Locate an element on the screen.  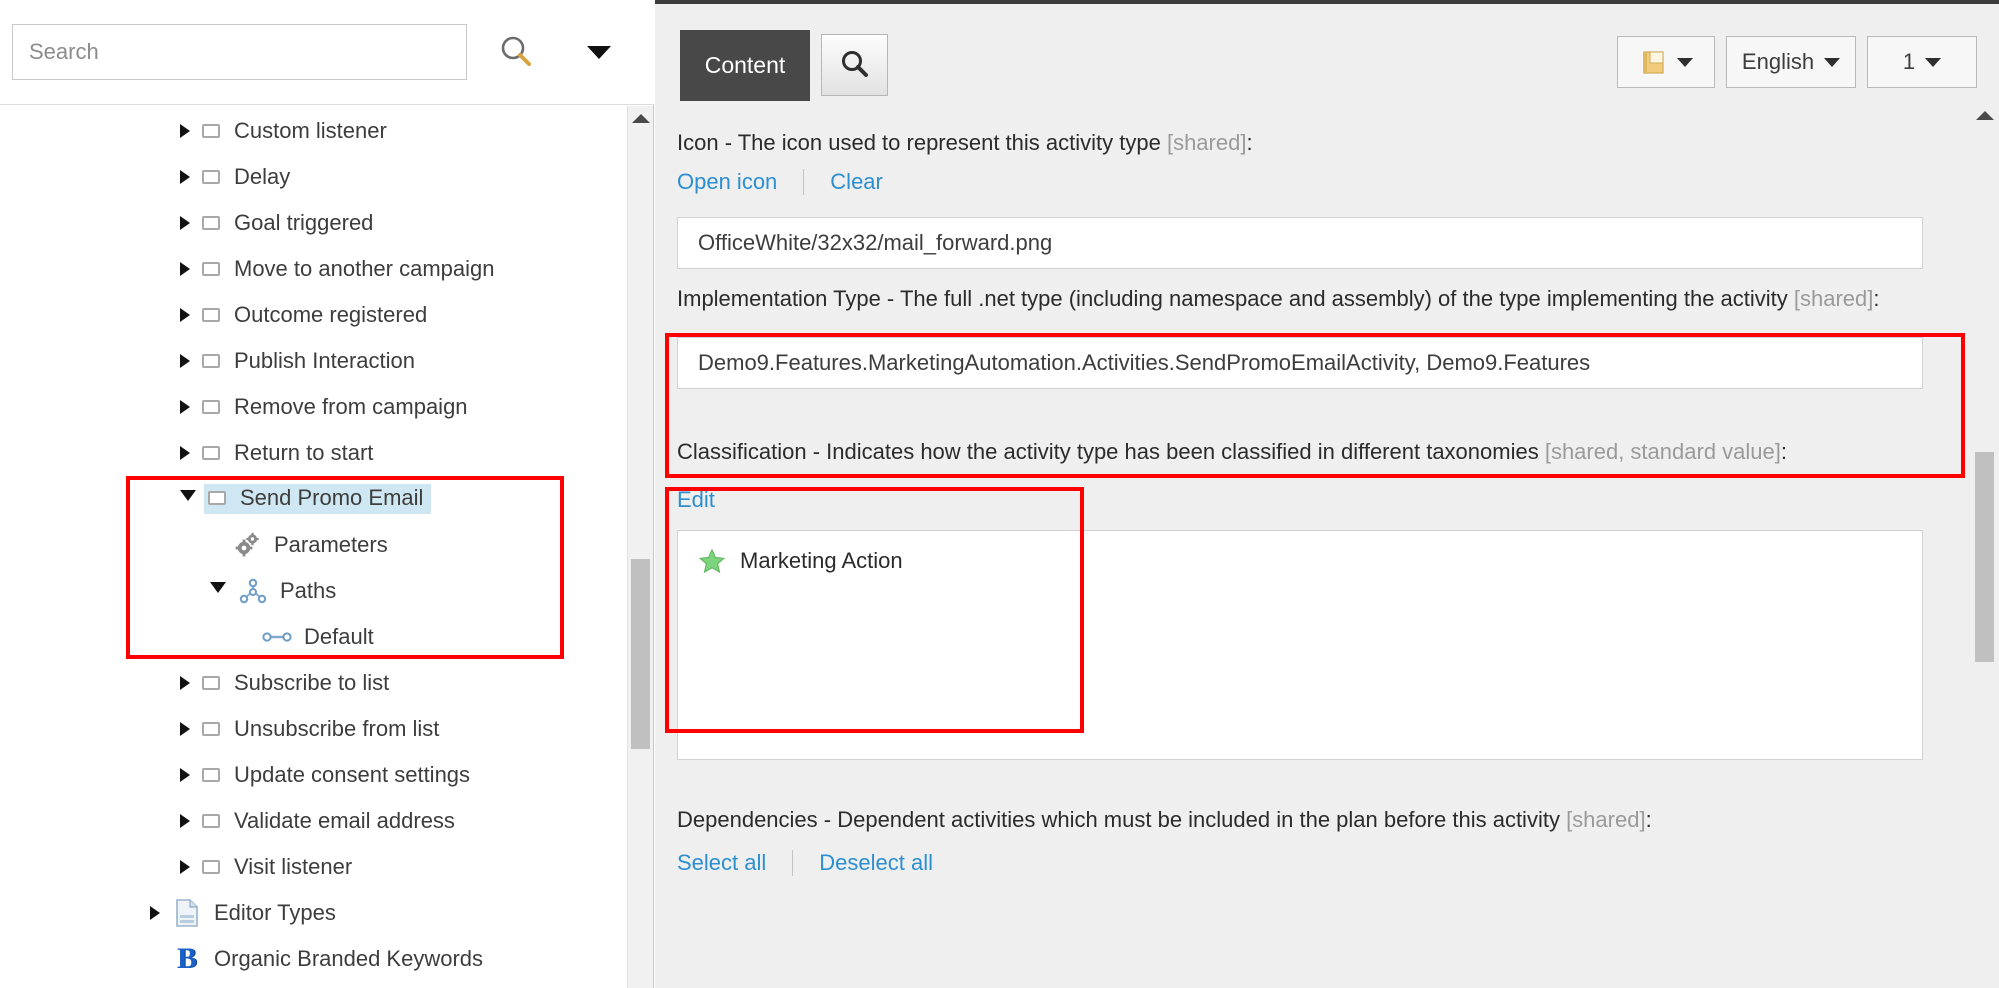
clear-icon-link: Clear is located at coordinates (856, 182).